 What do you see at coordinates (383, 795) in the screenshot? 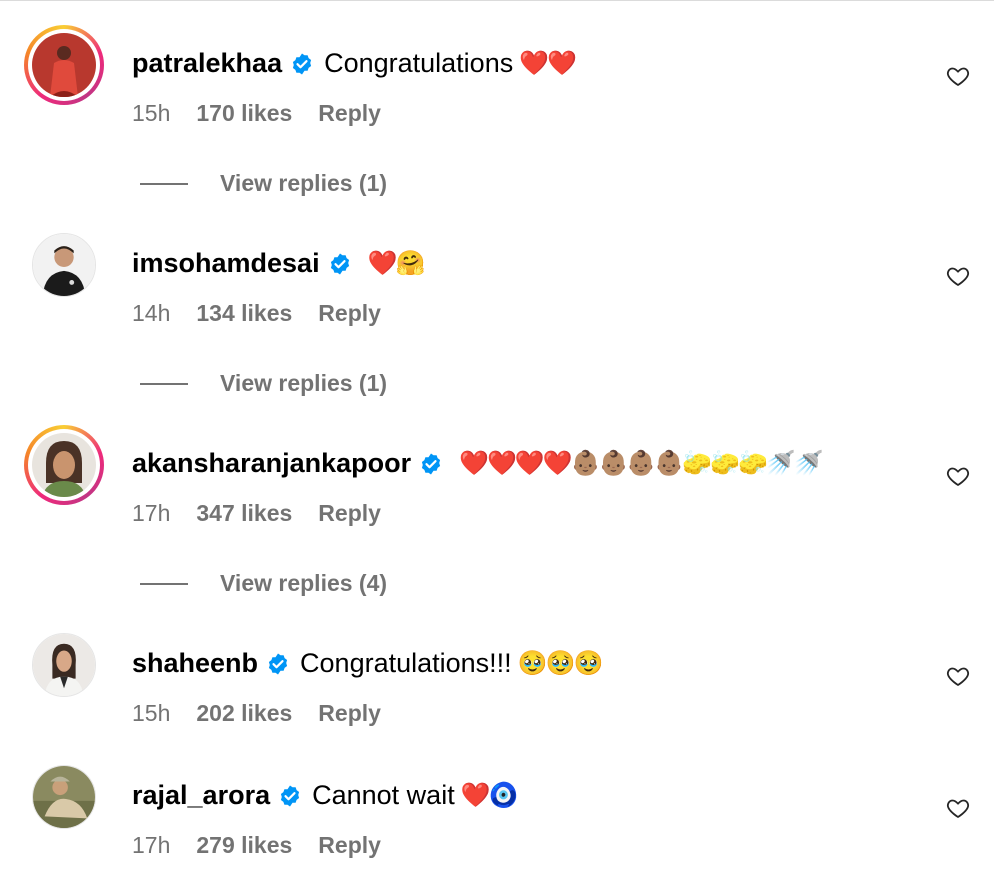
I see `comment-text: Cannot wait` at bounding box center [383, 795].